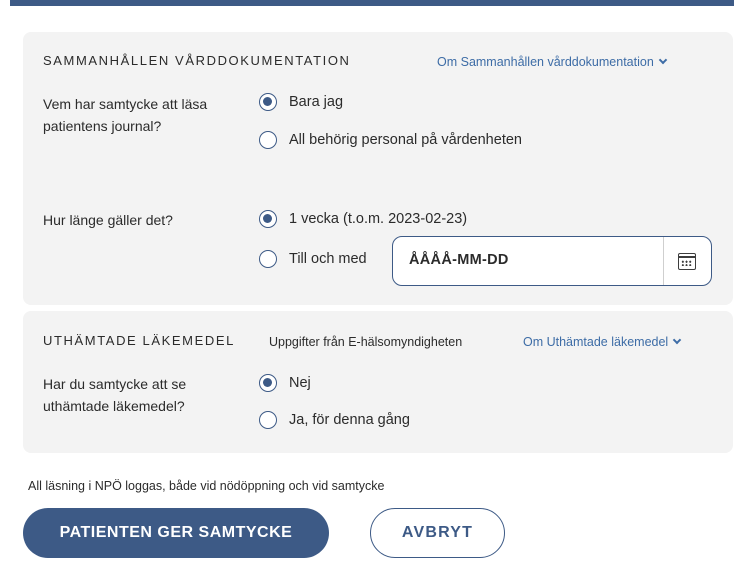  I want to click on radio-option-bara-jag: Bara jag, so click(301, 102).